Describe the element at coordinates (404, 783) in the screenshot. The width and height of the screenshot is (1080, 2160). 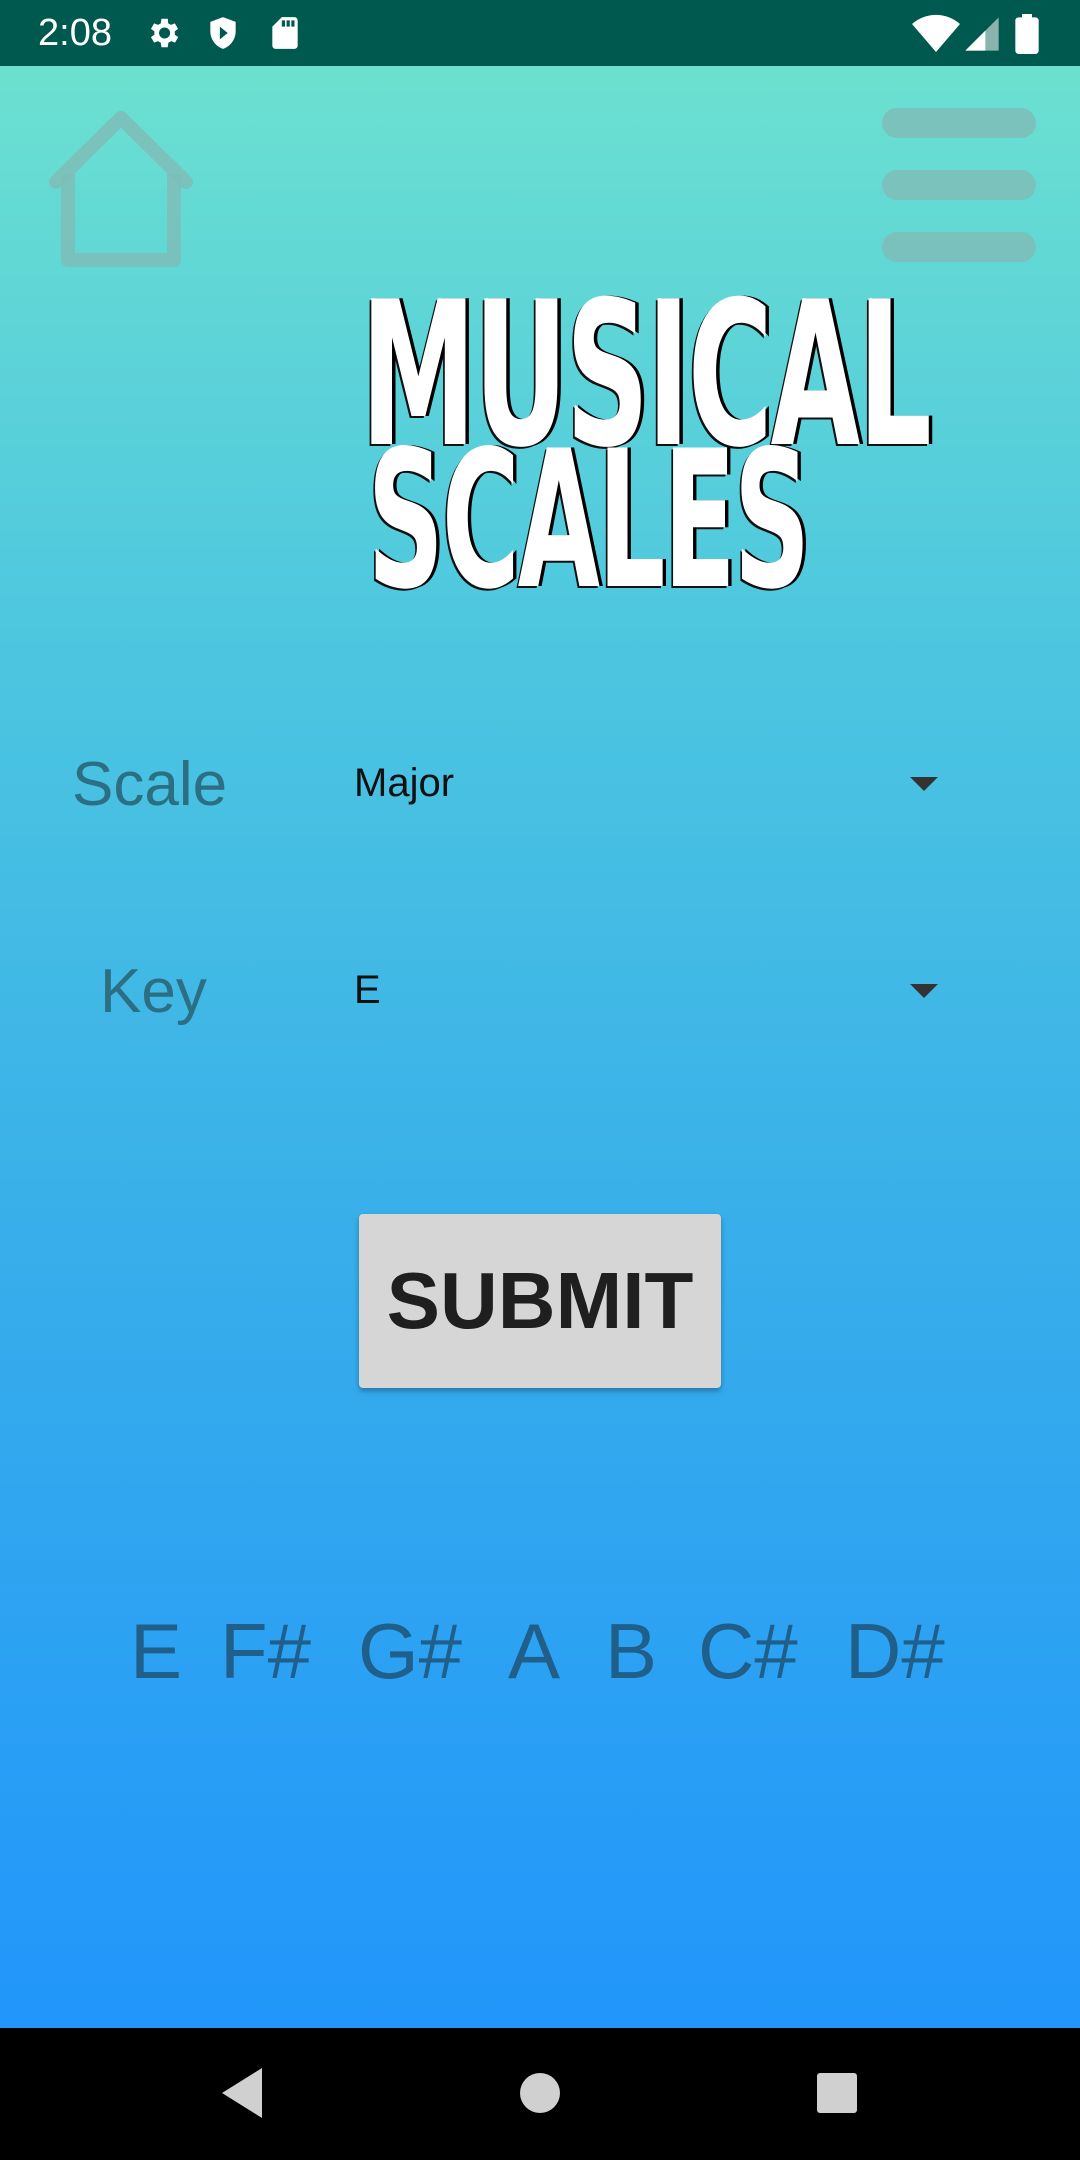
I see `scale-selected-value: Major` at that location.